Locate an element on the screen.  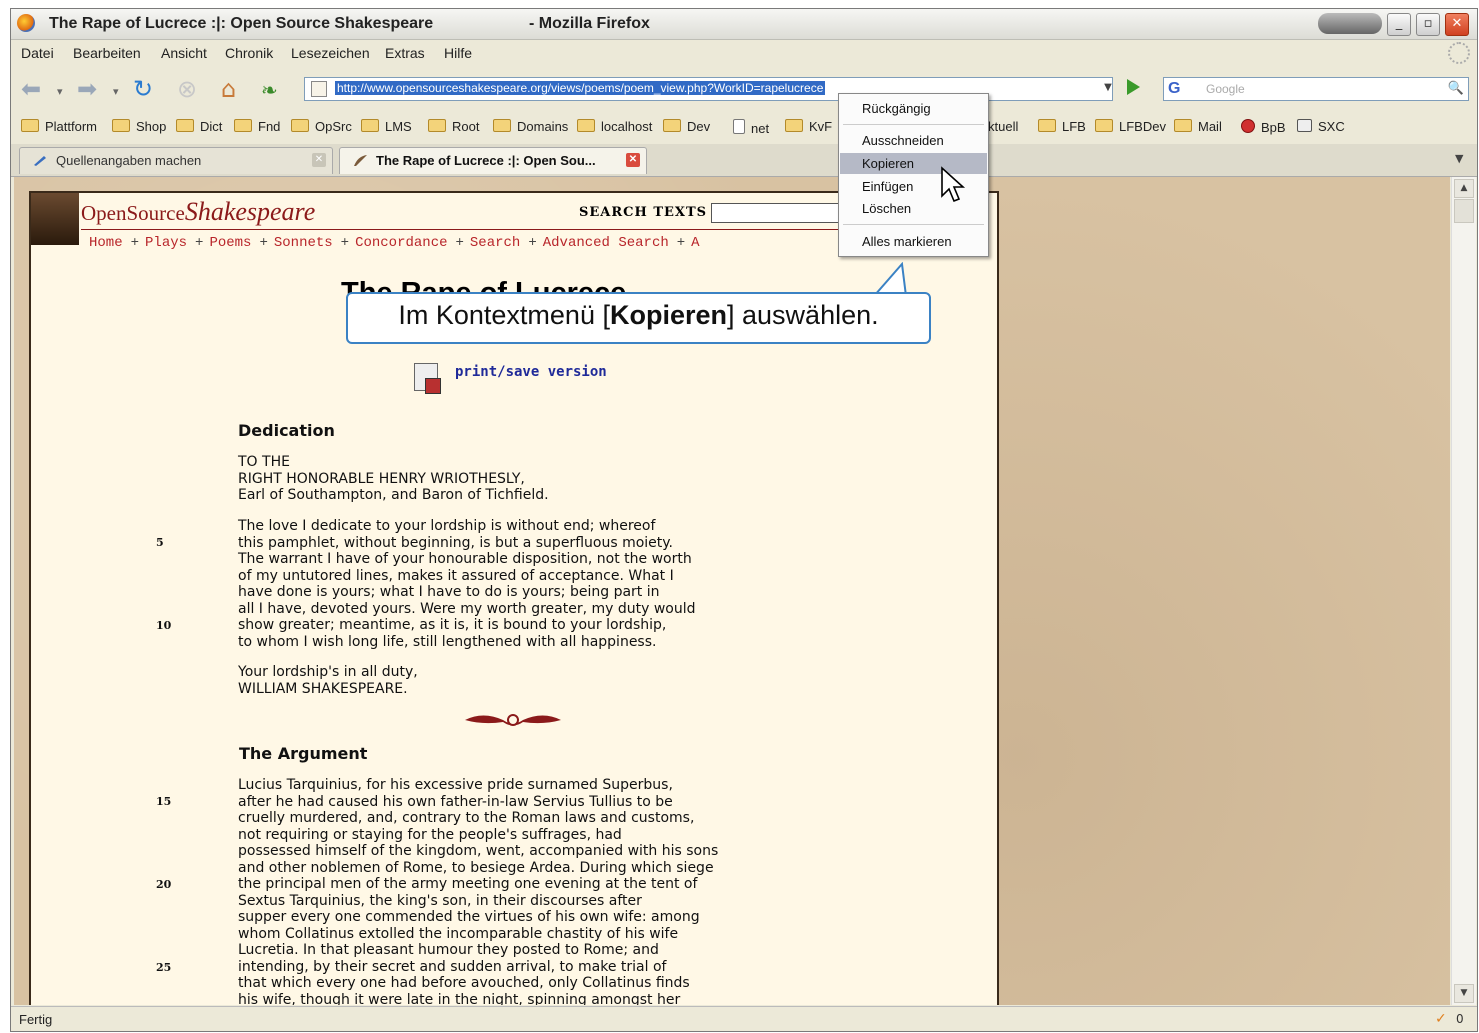
status-count: 0 is located at coordinates (1460, 1019).